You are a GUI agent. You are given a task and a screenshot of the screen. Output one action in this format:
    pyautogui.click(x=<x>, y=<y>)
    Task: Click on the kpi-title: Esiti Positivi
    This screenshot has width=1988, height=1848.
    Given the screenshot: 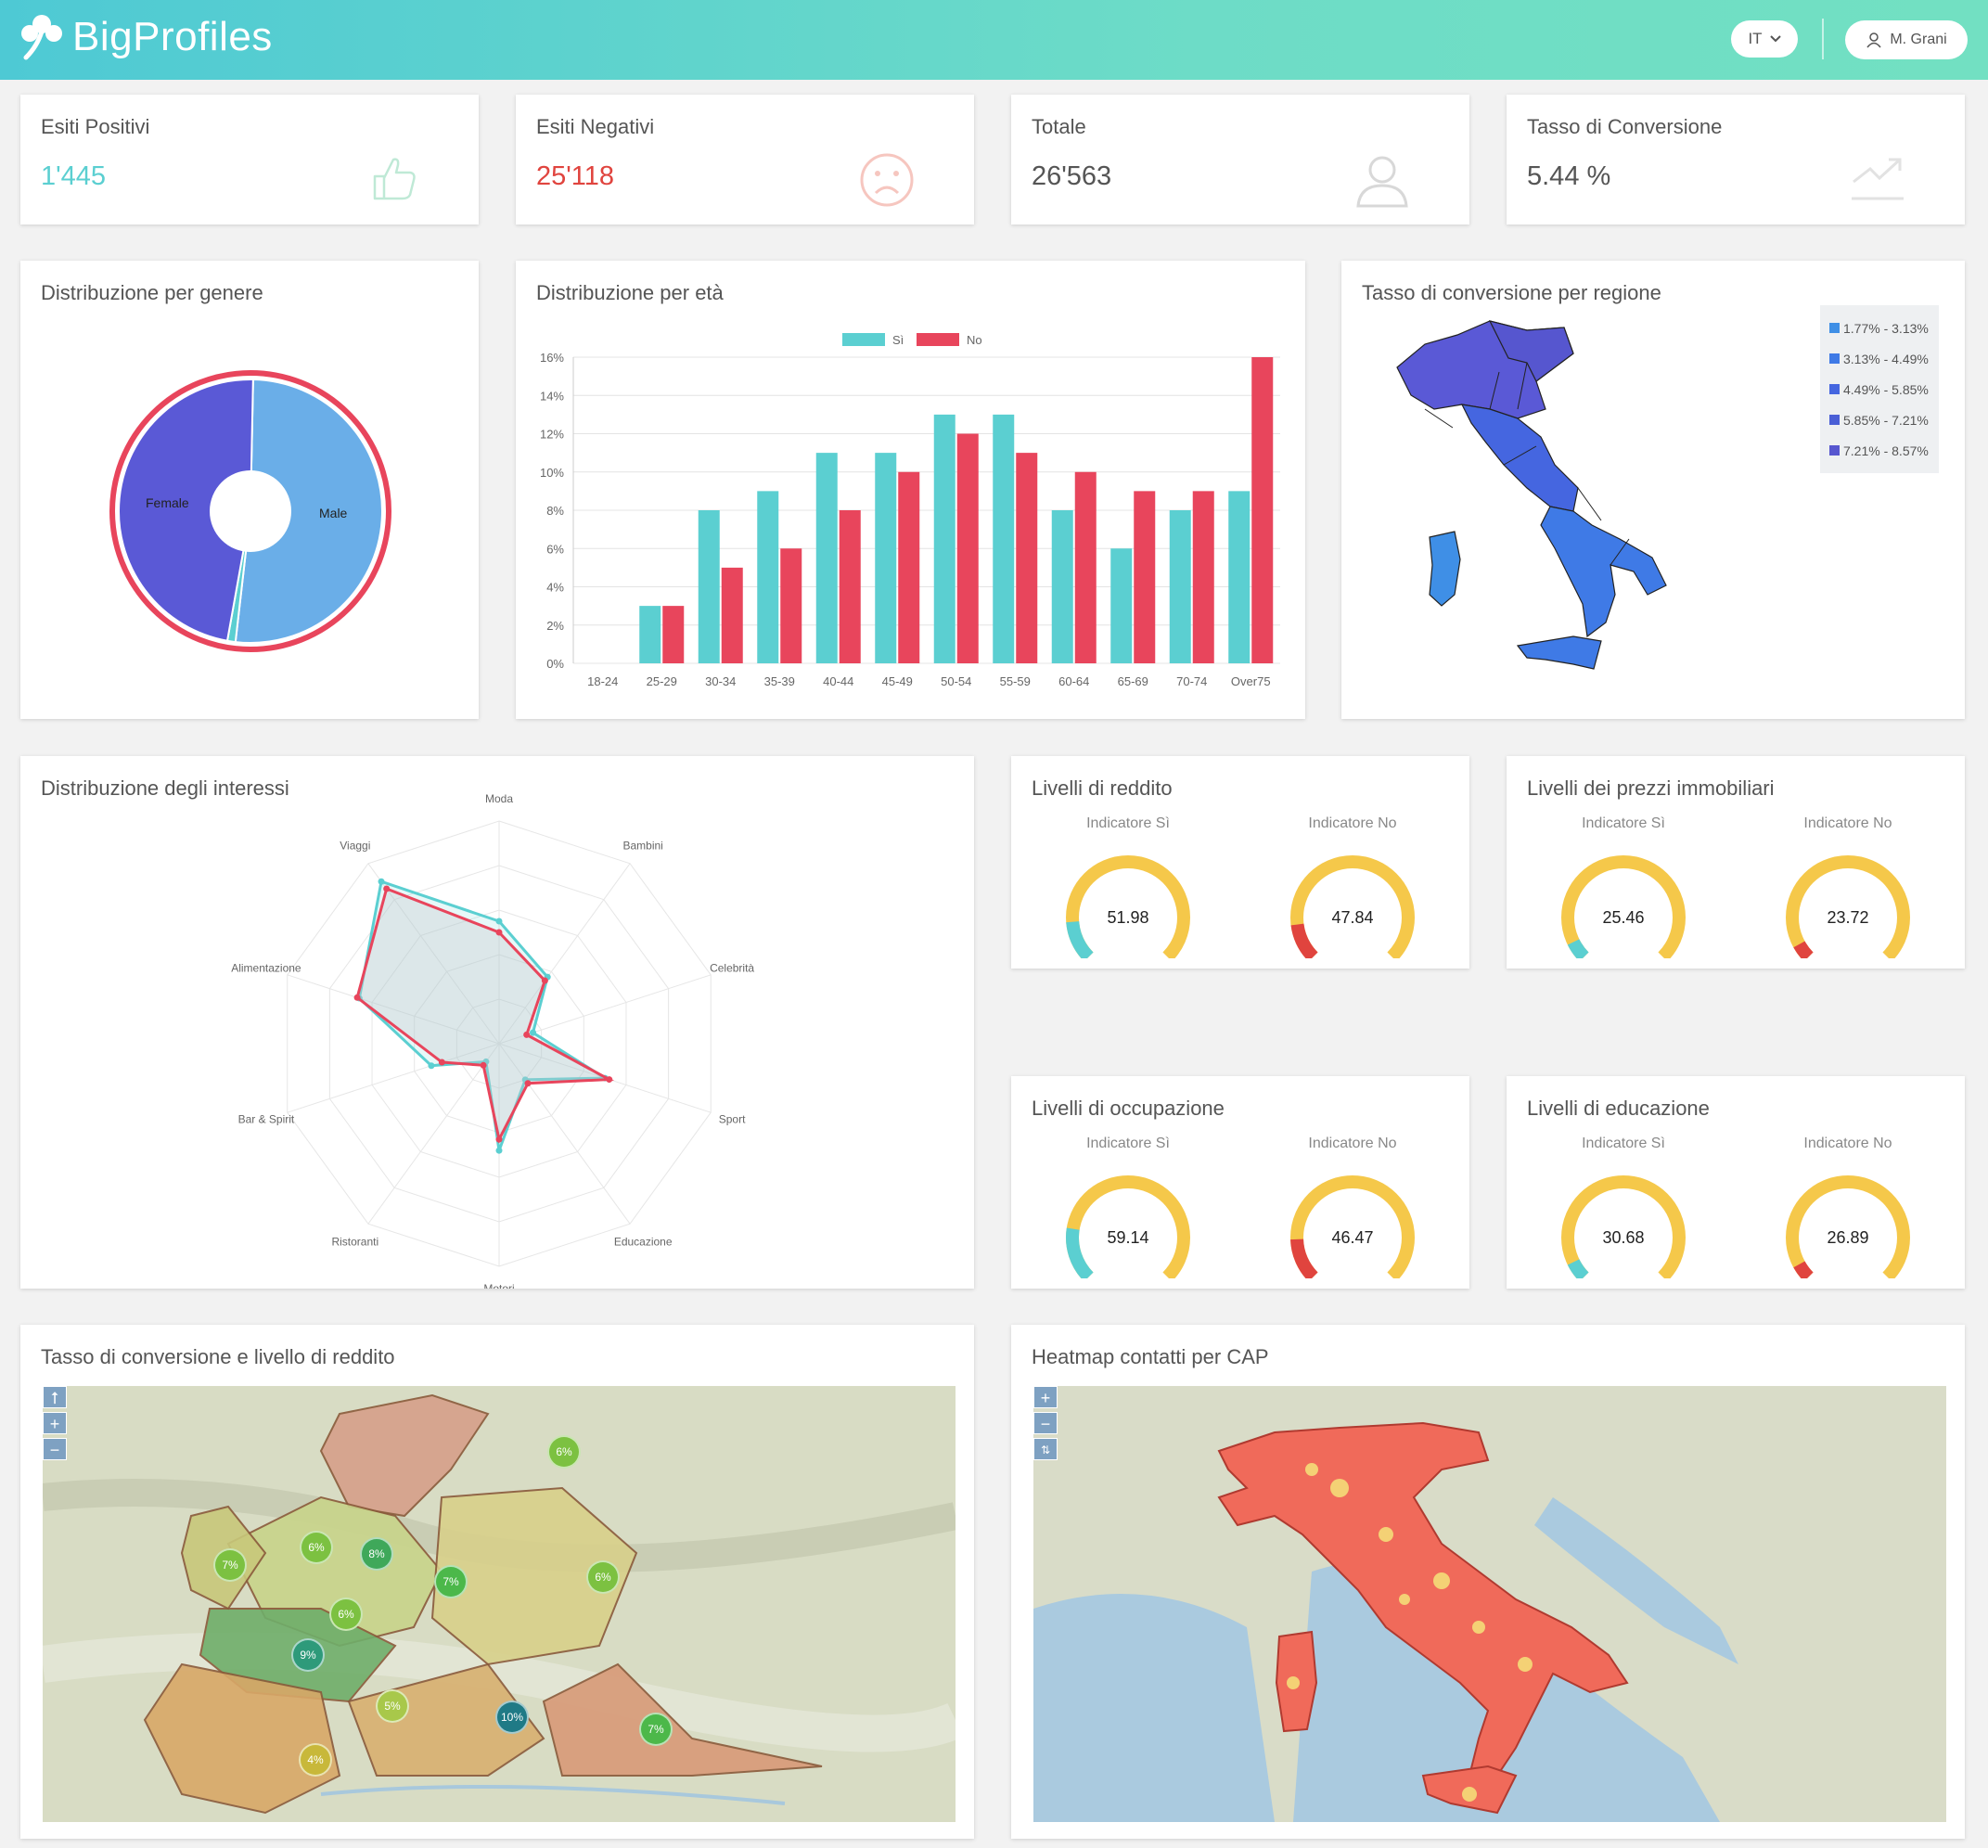 What is the action you would take?
    pyautogui.click(x=96, y=126)
    